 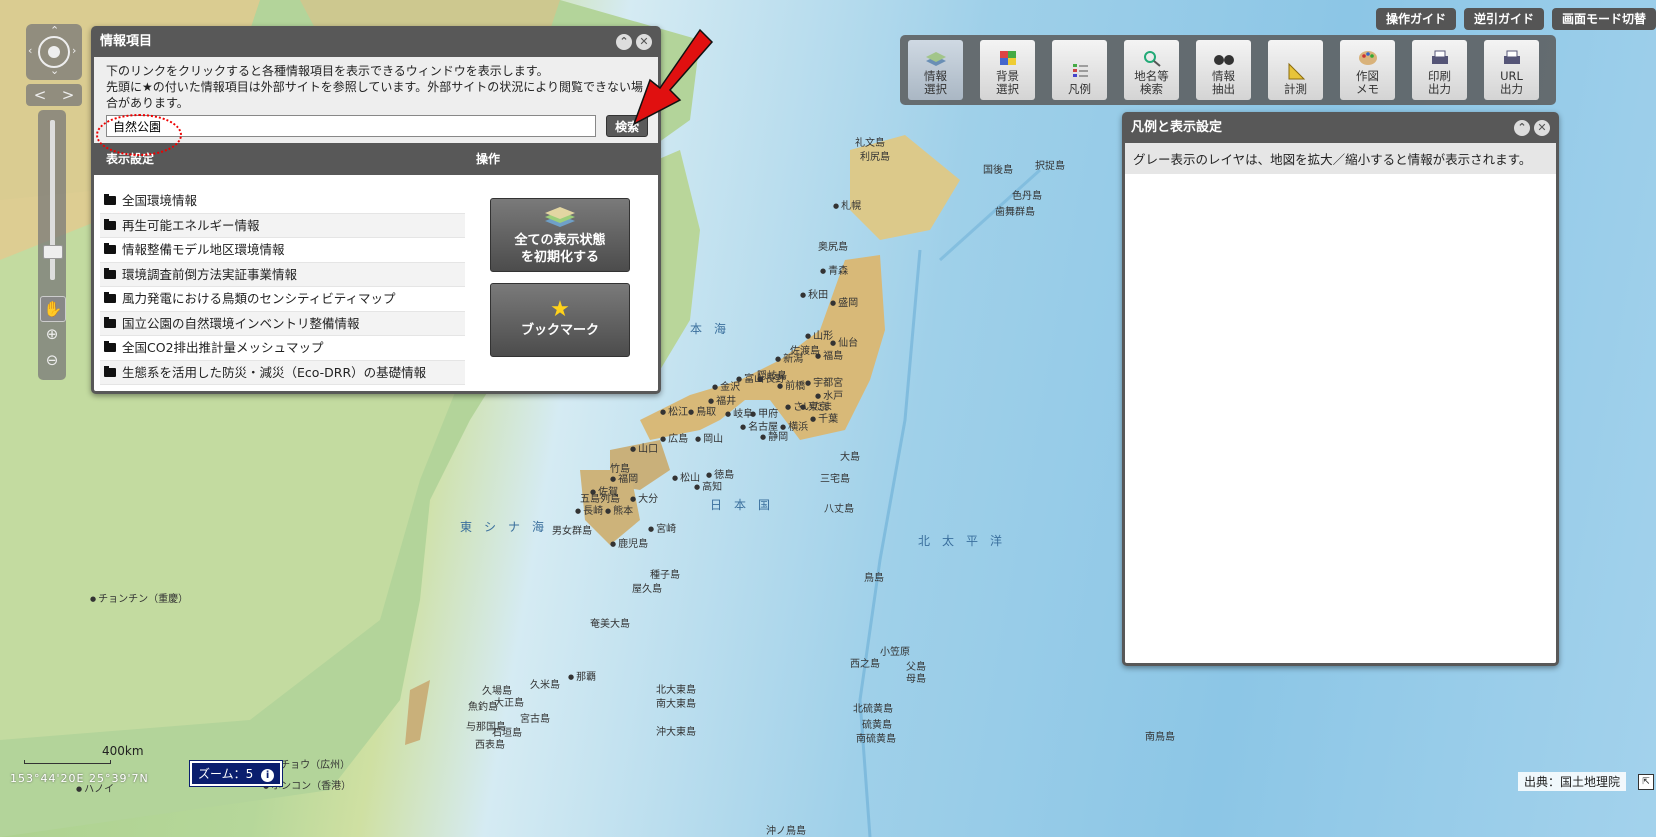 I want to click on legend-message: グレー表示のレイヤは、地図を拡大／縮小すると情報が表示されます。, so click(x=1340, y=158).